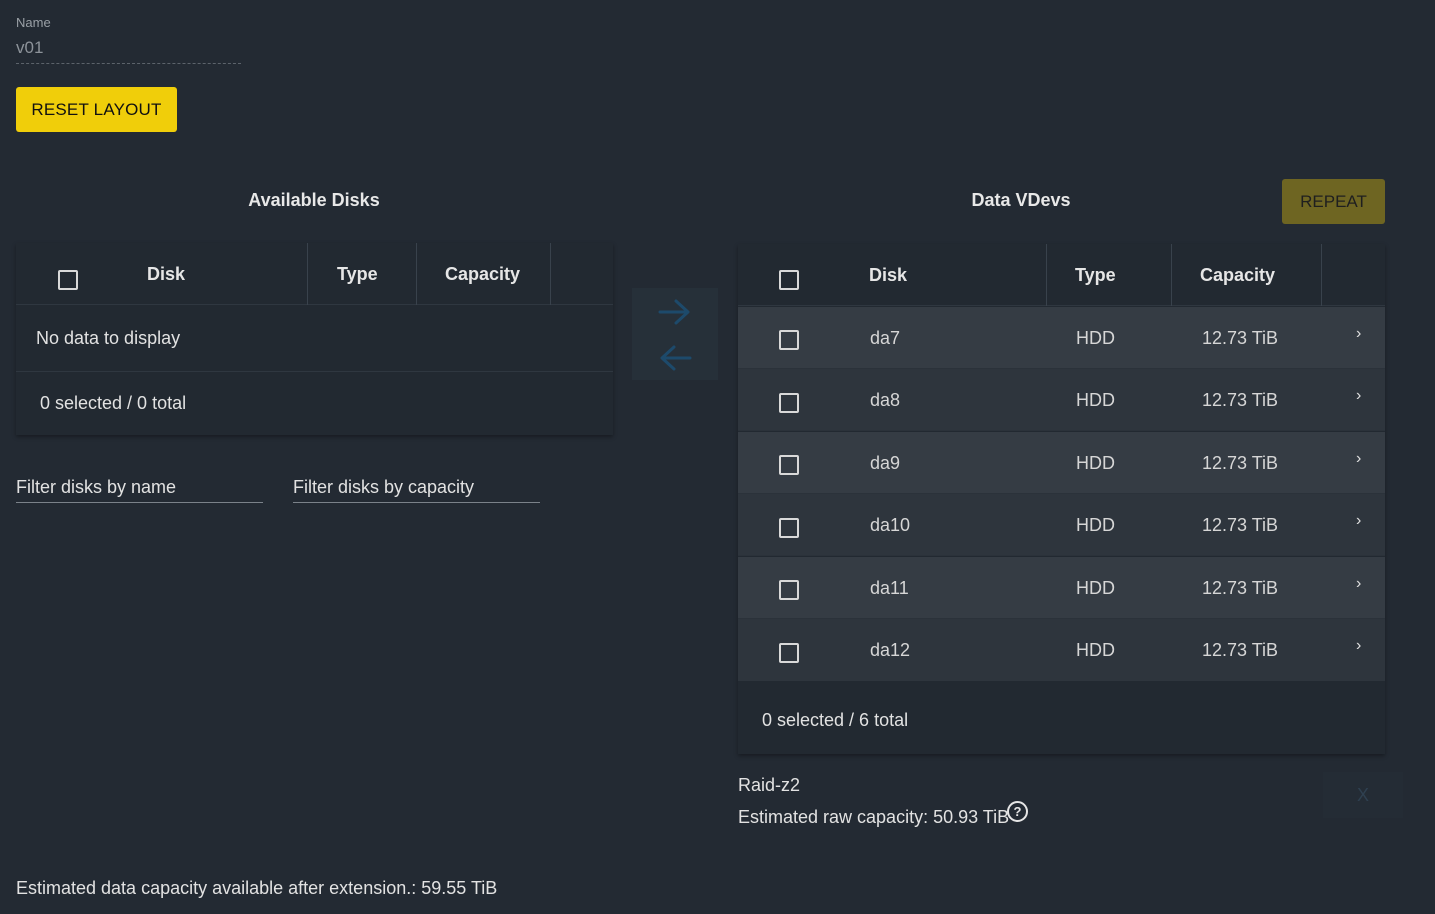 This screenshot has height=914, width=1435. What do you see at coordinates (835, 720) in the screenshot?
I see `selection-summary: 0 selected / 6 total` at bounding box center [835, 720].